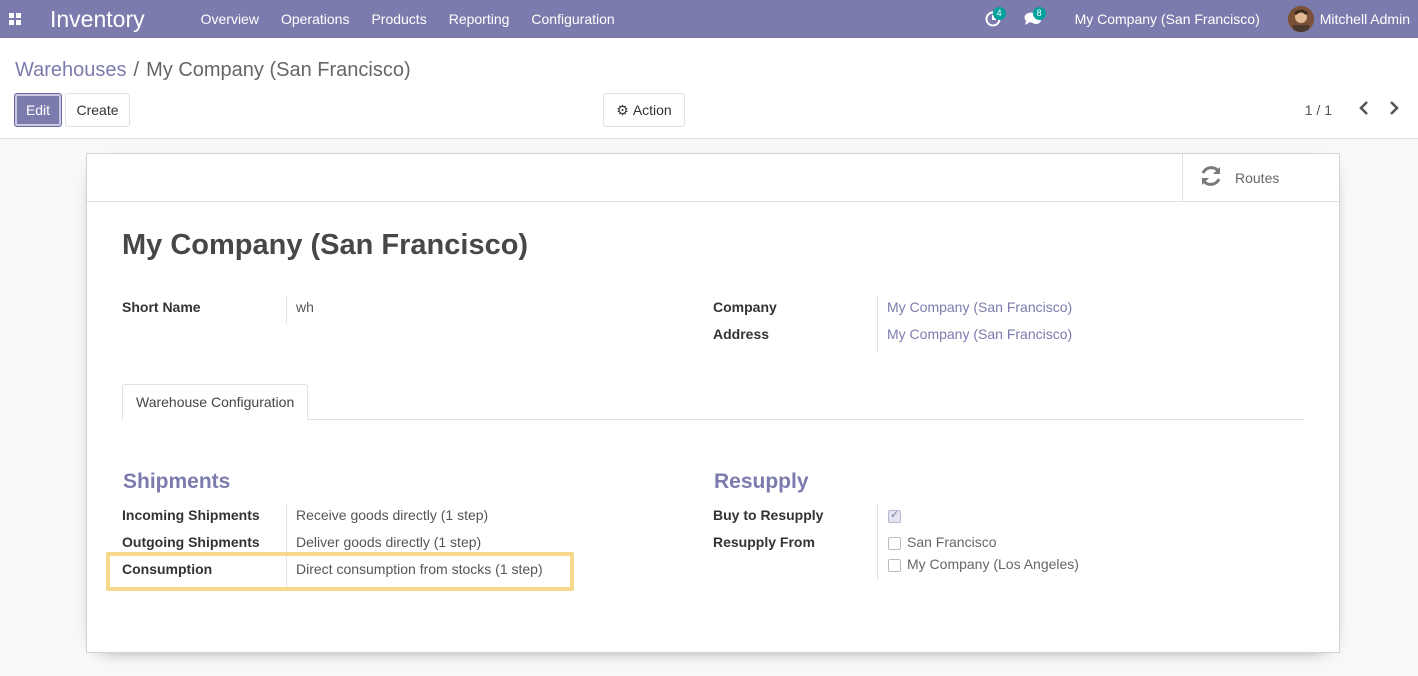 Image resolution: width=1418 pixels, height=676 pixels. I want to click on edit-button: Edit, so click(38, 110).